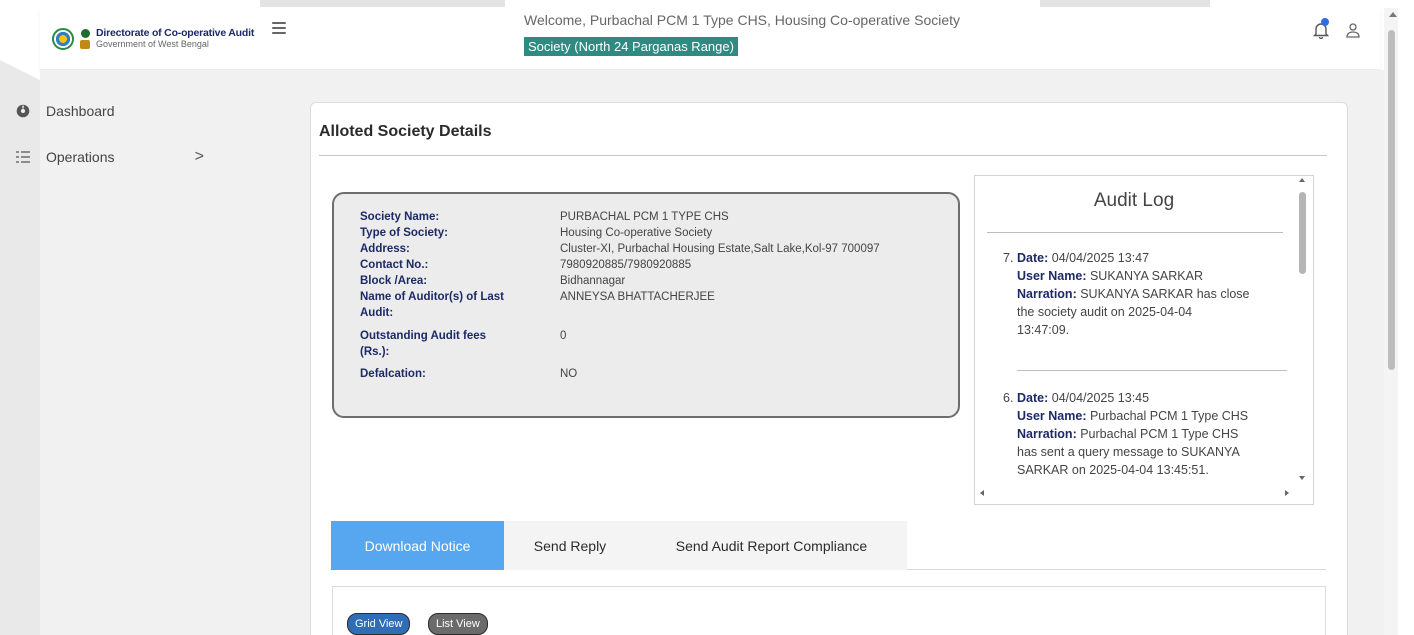 This screenshot has height=635, width=1414. I want to click on narration-line: Purbachal PCM 1 Type CHS, so click(1159, 434).